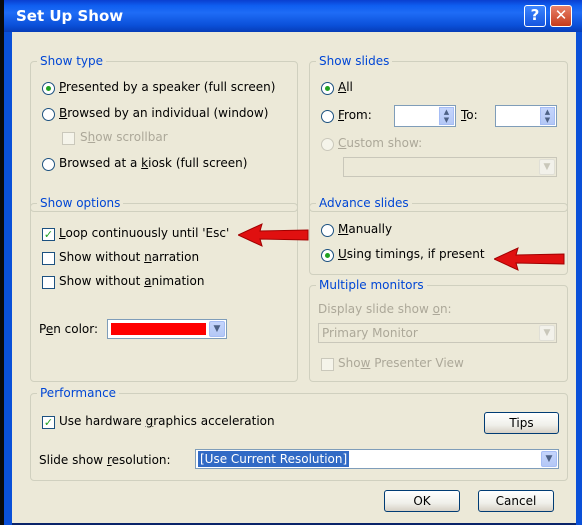  Describe the element at coordinates (78, 393) in the screenshot. I see `performance-legend: Performance` at that location.